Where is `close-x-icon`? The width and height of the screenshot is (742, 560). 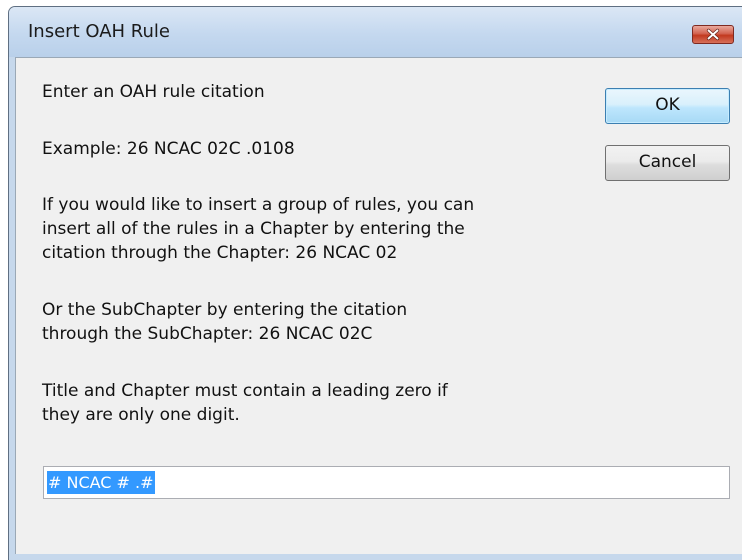 close-x-icon is located at coordinates (713, 34).